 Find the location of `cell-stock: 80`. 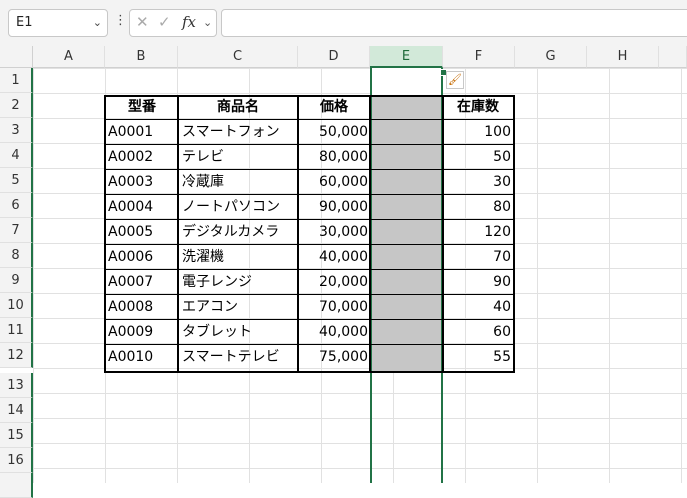

cell-stock: 80 is located at coordinates (478, 207).